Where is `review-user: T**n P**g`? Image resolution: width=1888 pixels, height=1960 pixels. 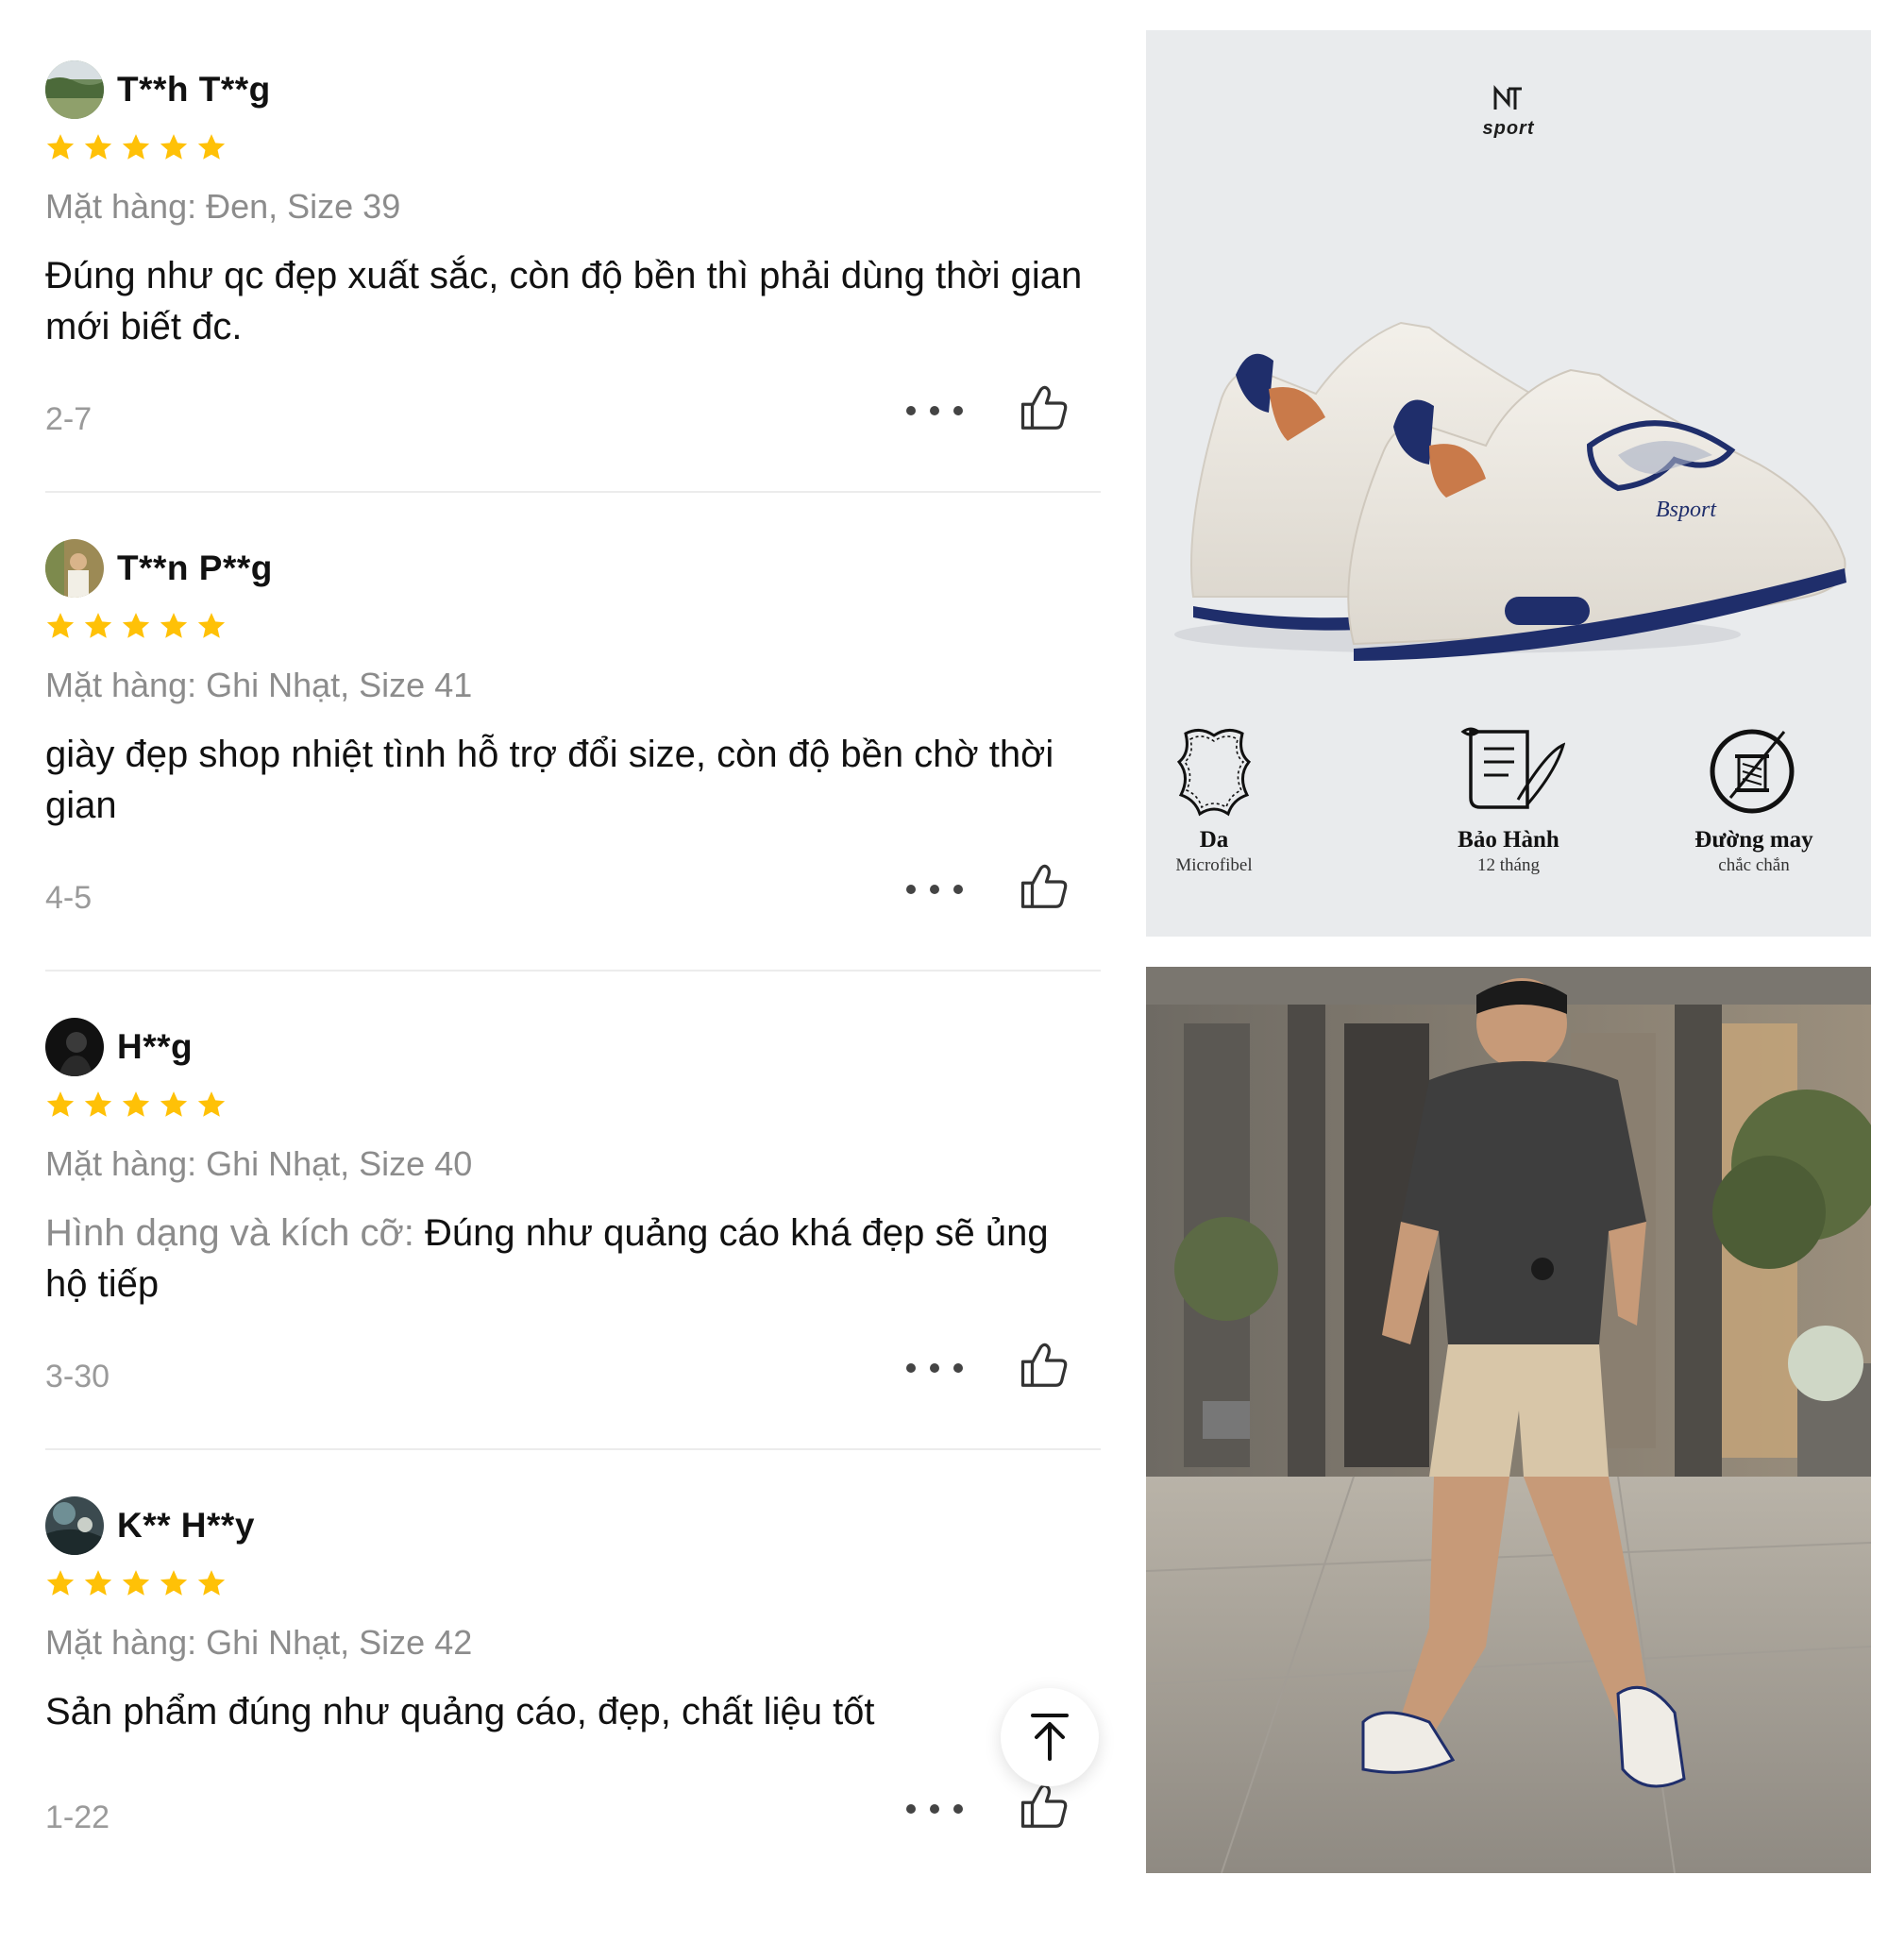
review-user: T**n P**g is located at coordinates (159, 568).